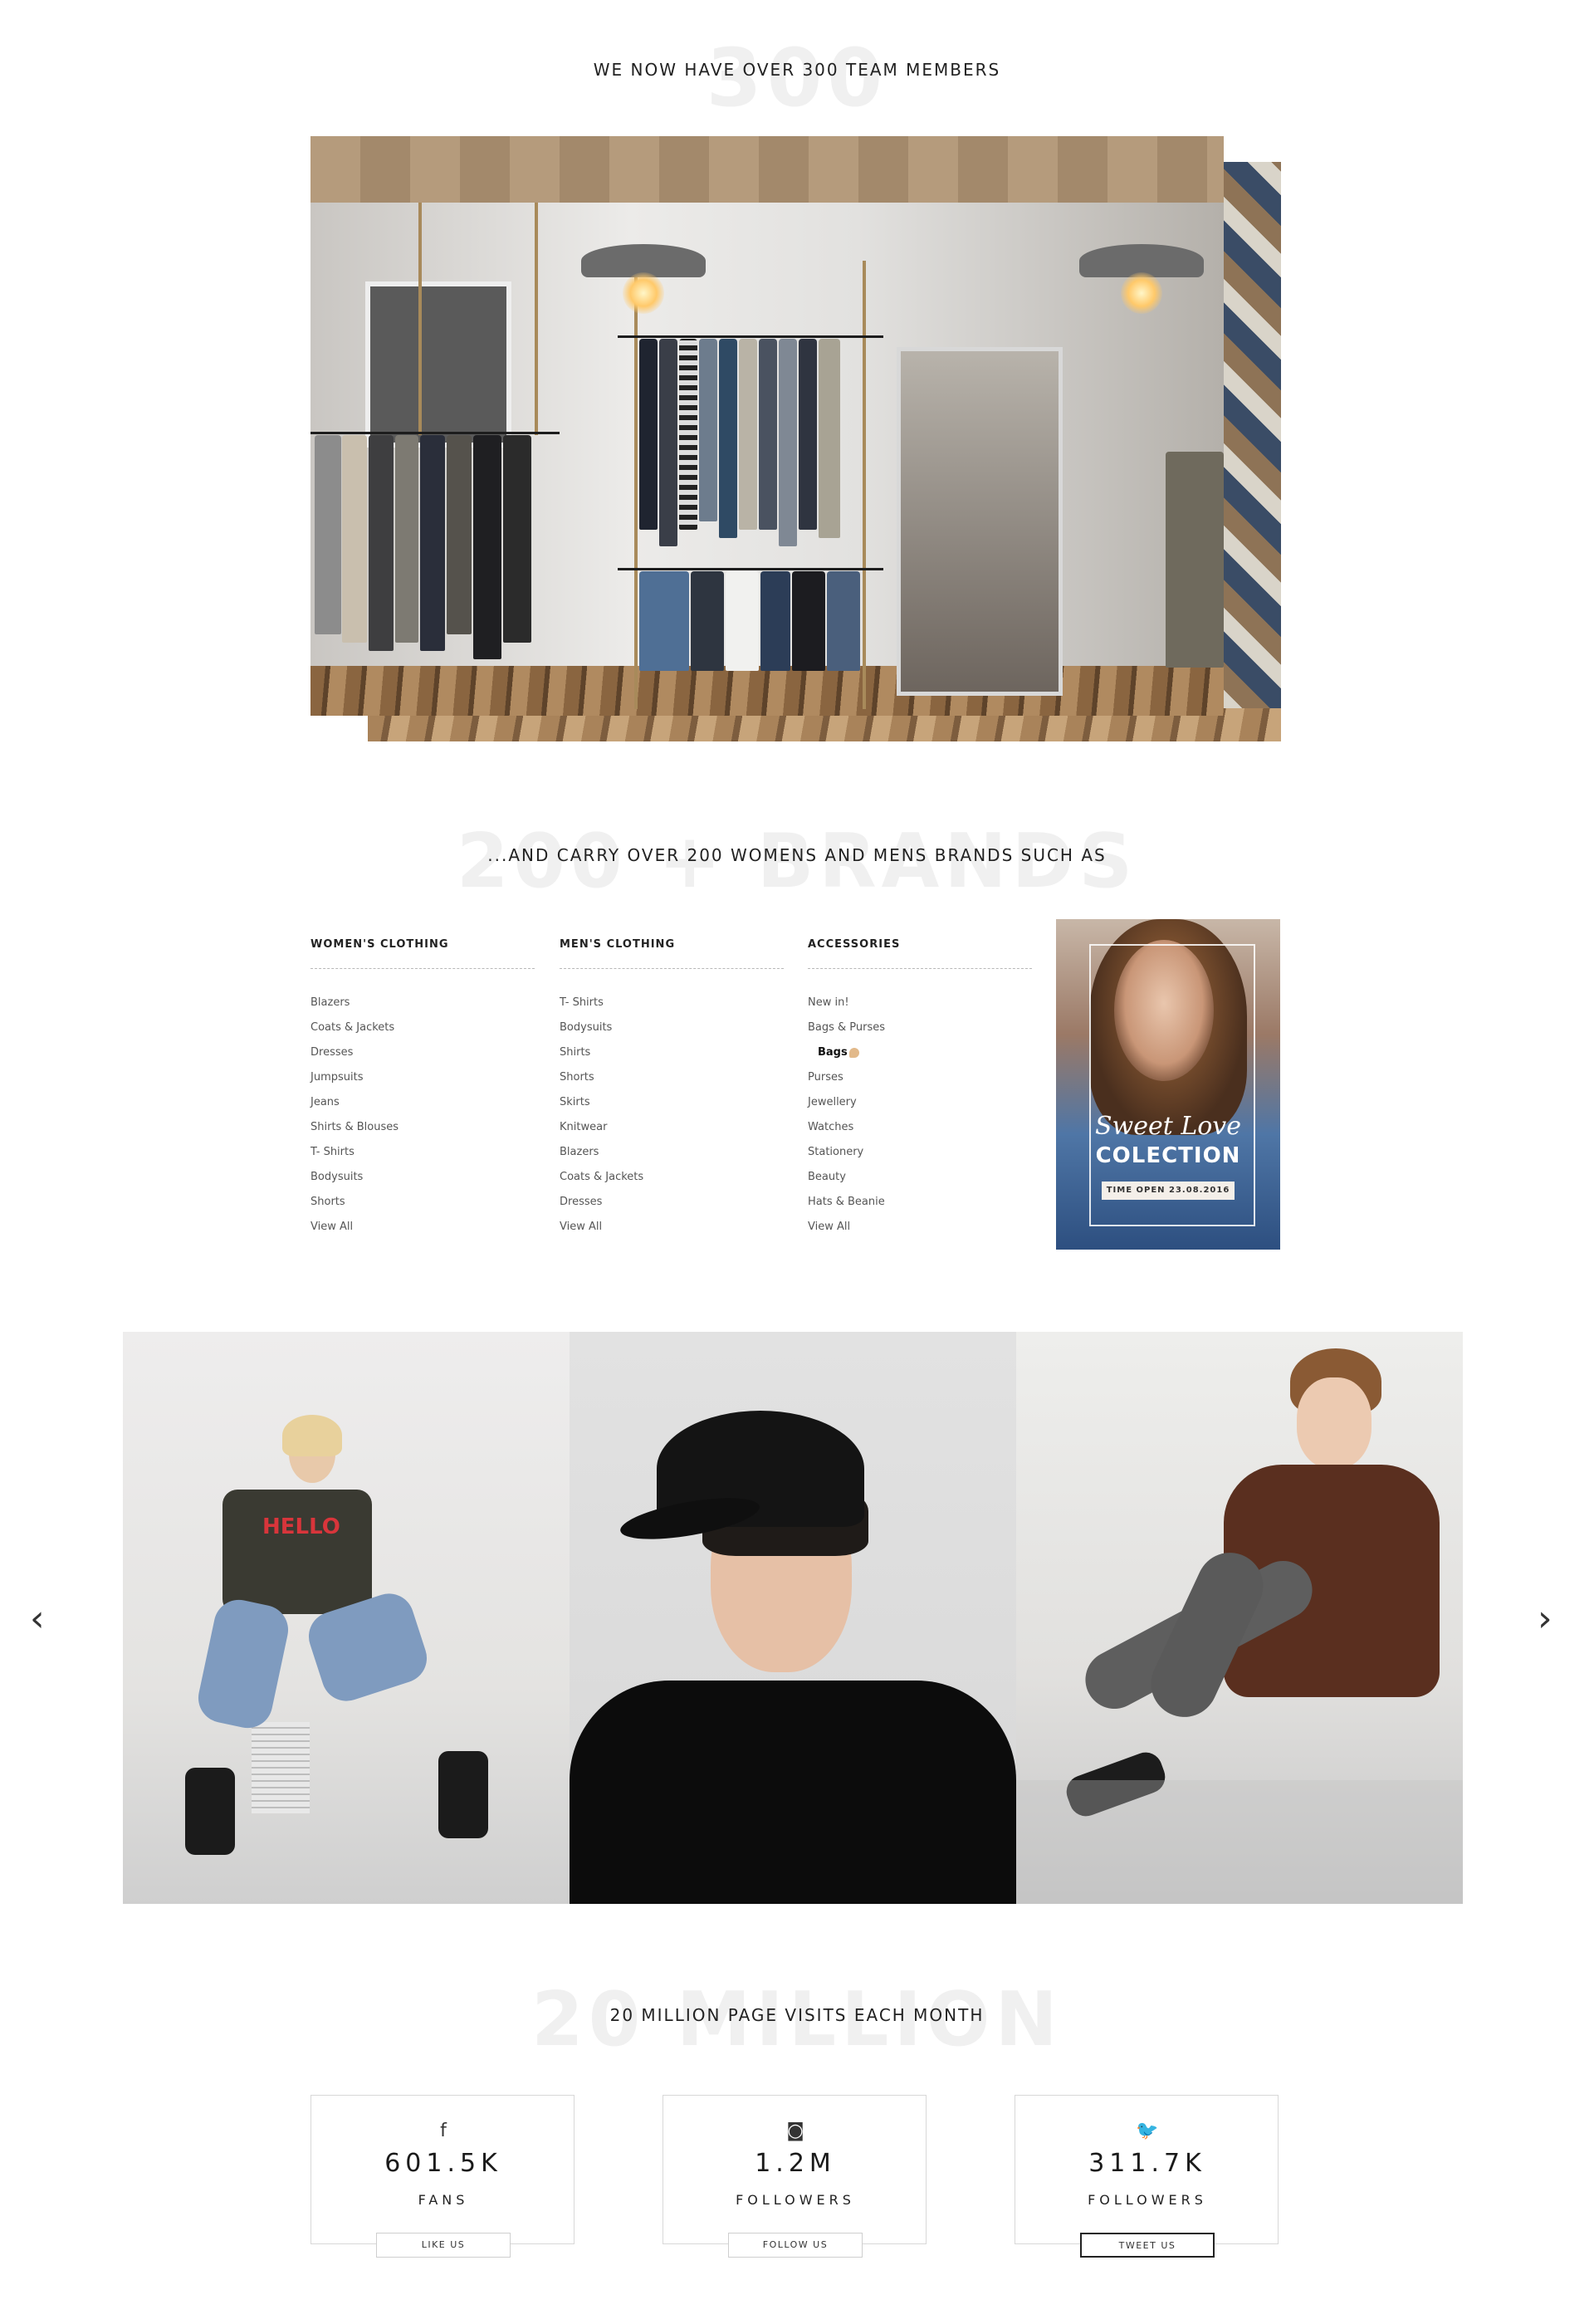 This screenshot has height=2324, width=1594. Describe the element at coordinates (767, 426) in the screenshot. I see `store-photo` at that location.